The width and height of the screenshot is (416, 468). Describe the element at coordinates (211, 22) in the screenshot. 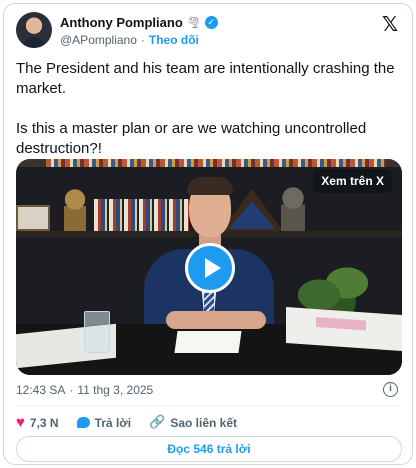

I see `verified-badge-icon: ✓` at that location.